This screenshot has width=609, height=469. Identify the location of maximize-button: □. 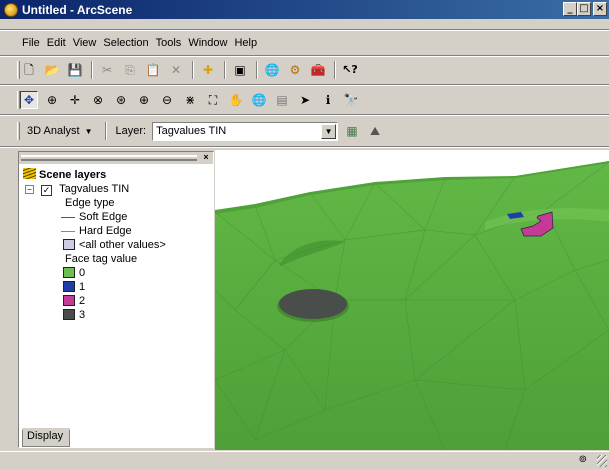
(584, 9).